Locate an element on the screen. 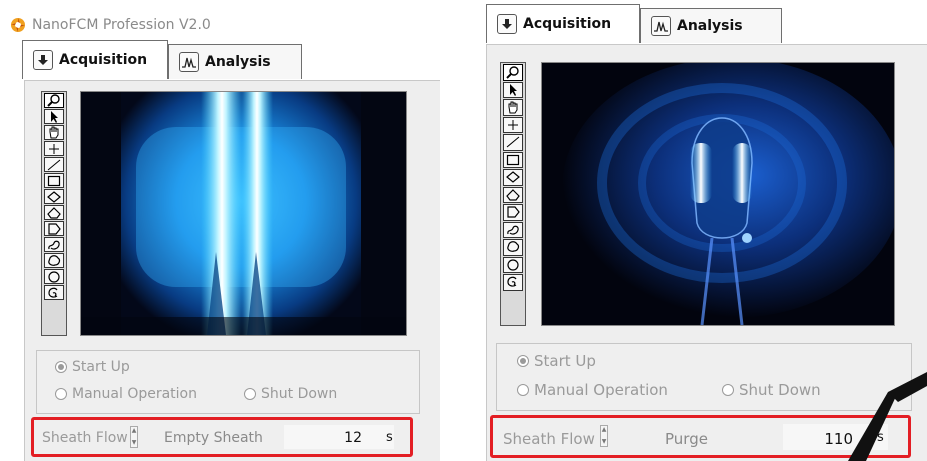  sheath-flow-label: Sheath Flow is located at coordinates (549, 439).